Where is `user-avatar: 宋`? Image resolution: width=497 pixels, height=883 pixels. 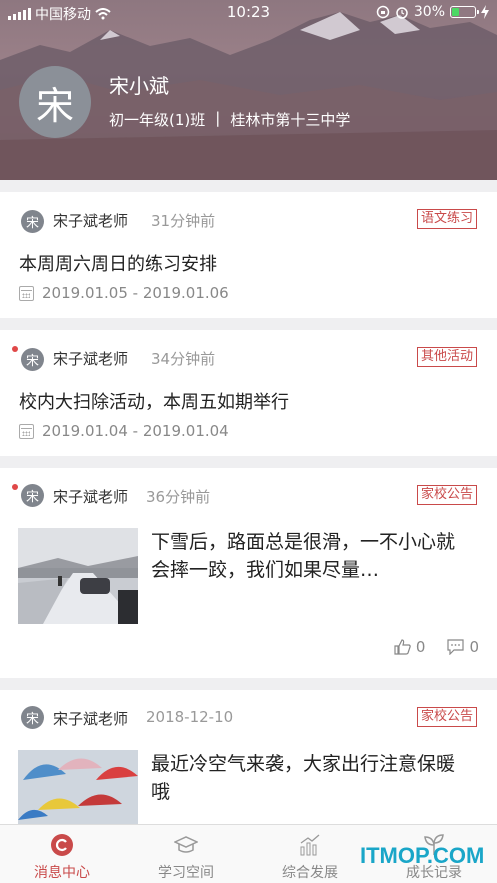
user-avatar: 宋 is located at coordinates (55, 102).